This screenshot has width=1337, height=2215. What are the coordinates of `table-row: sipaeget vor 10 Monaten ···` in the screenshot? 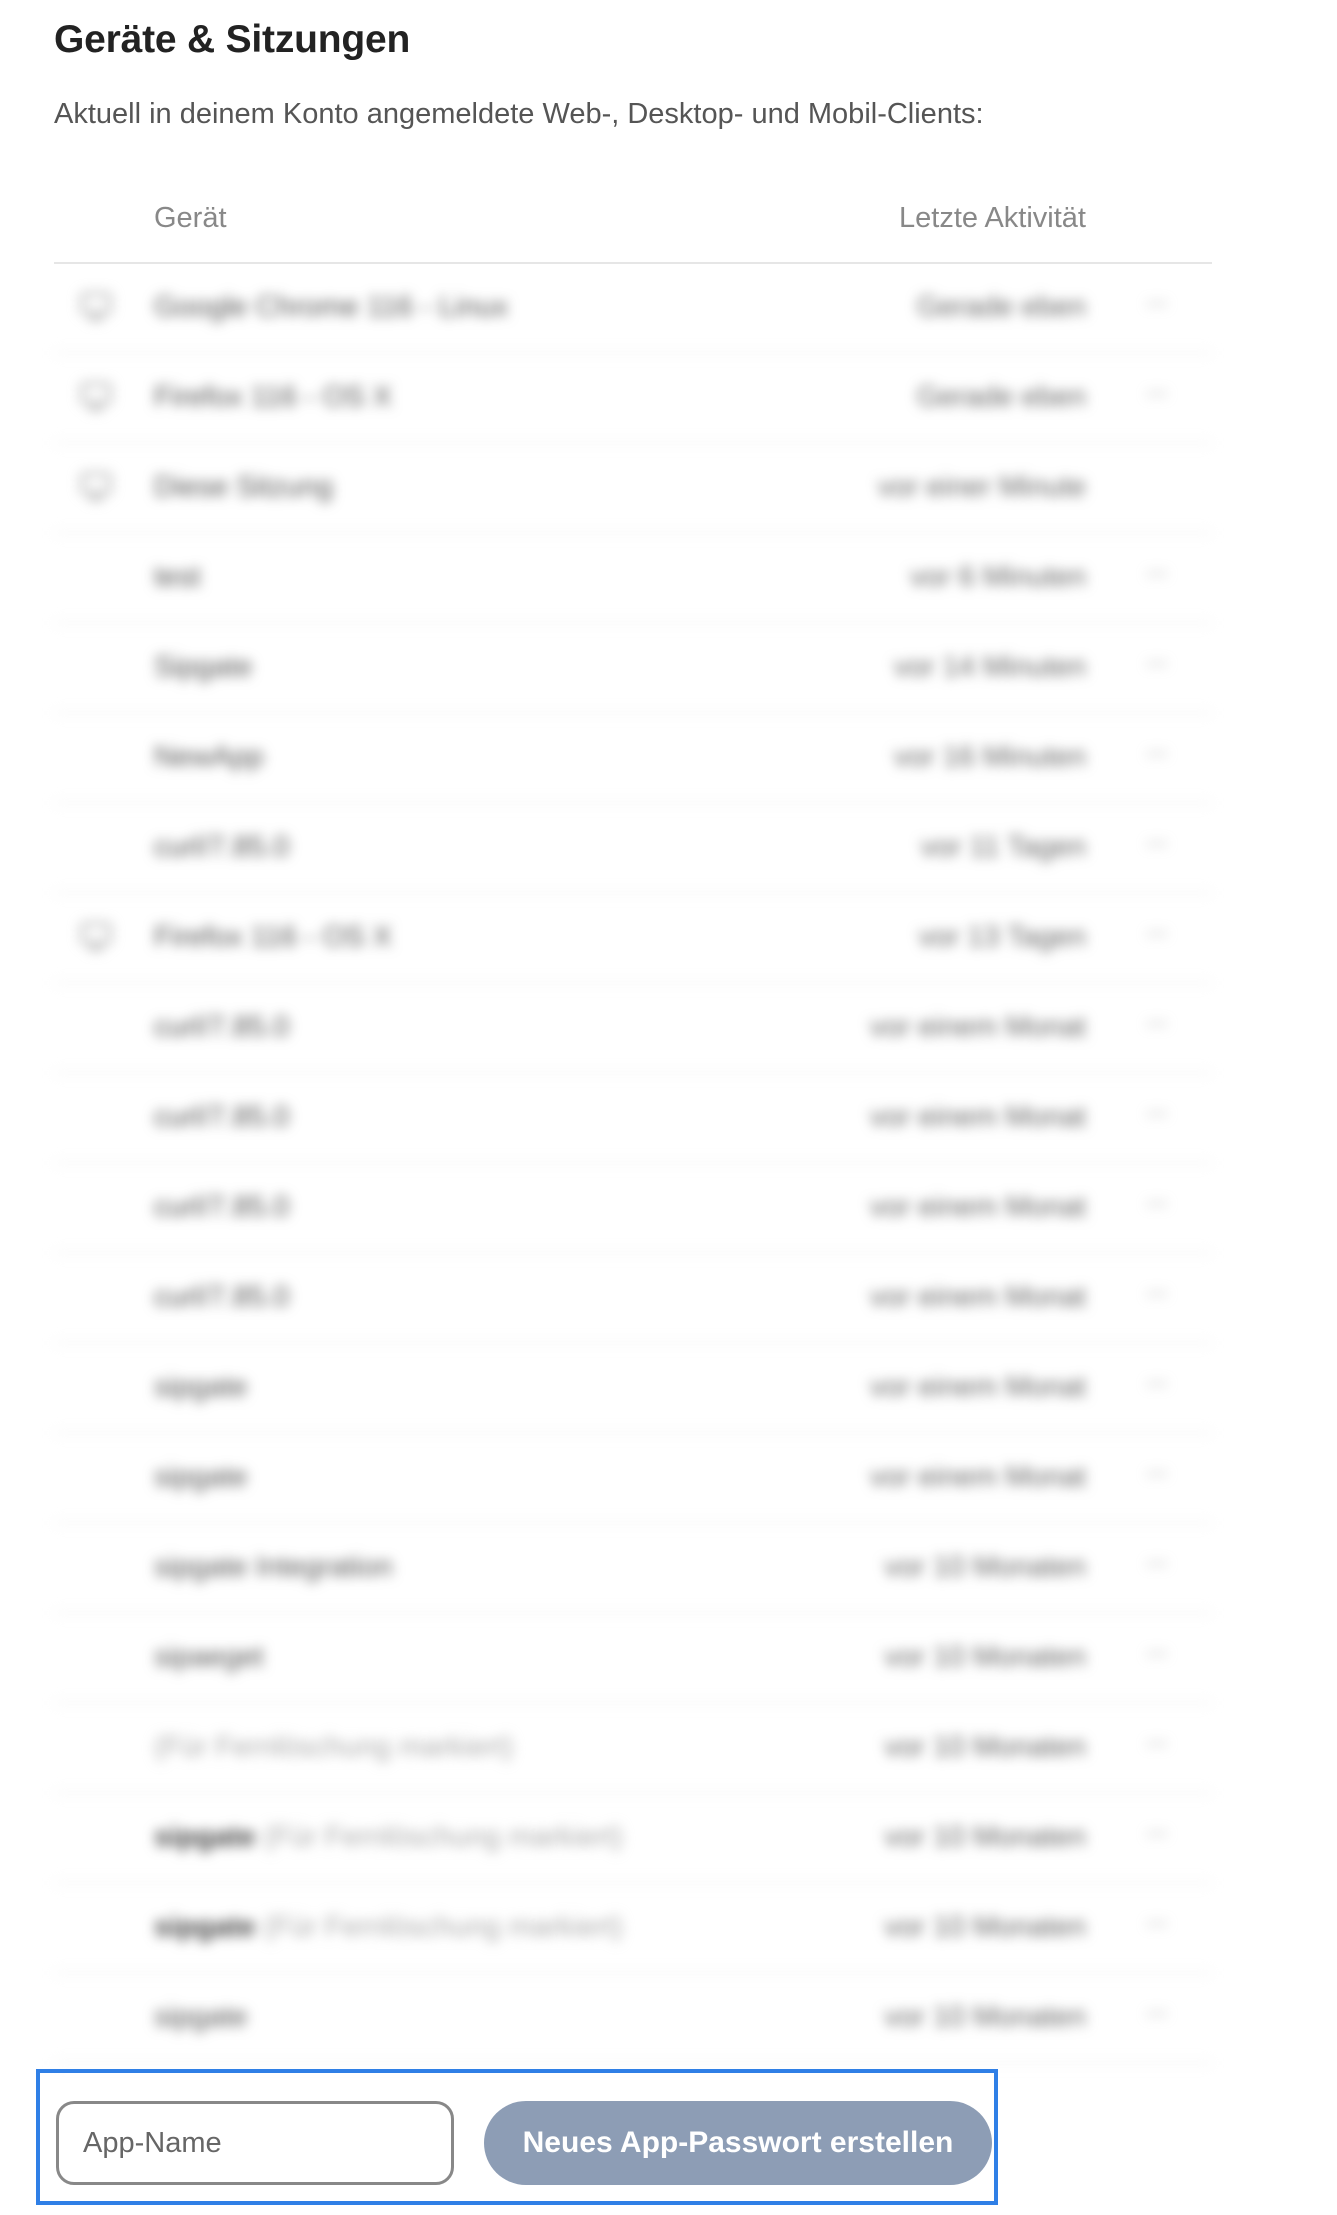 It's located at (633, 1659).